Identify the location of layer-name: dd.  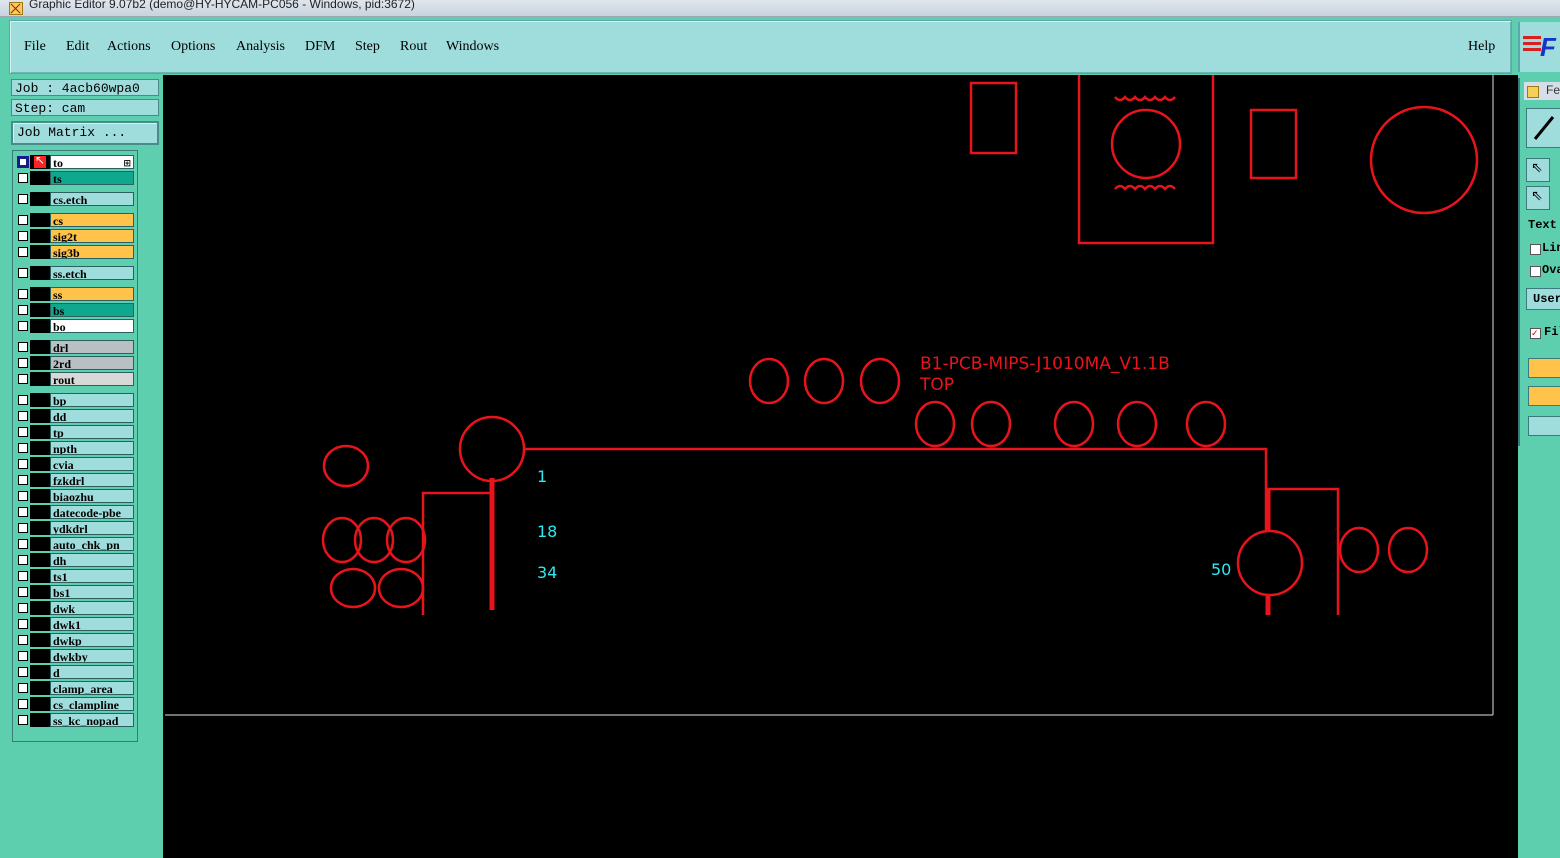
(92, 416).